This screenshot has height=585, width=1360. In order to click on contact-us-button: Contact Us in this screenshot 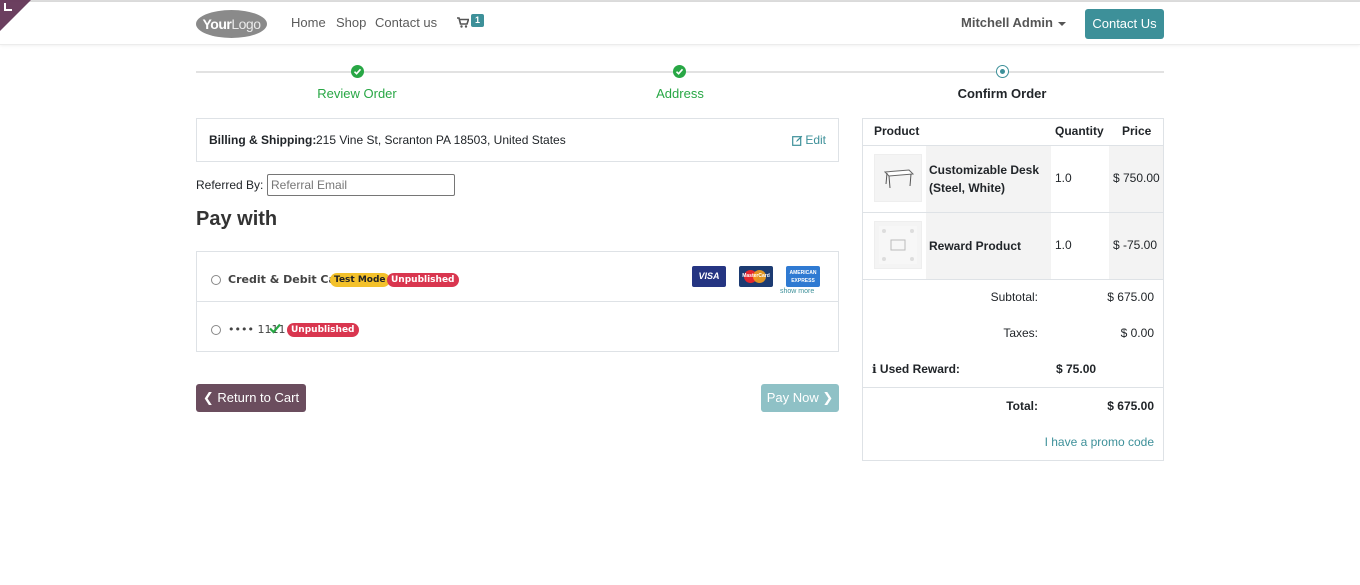, I will do `click(1124, 24)`.